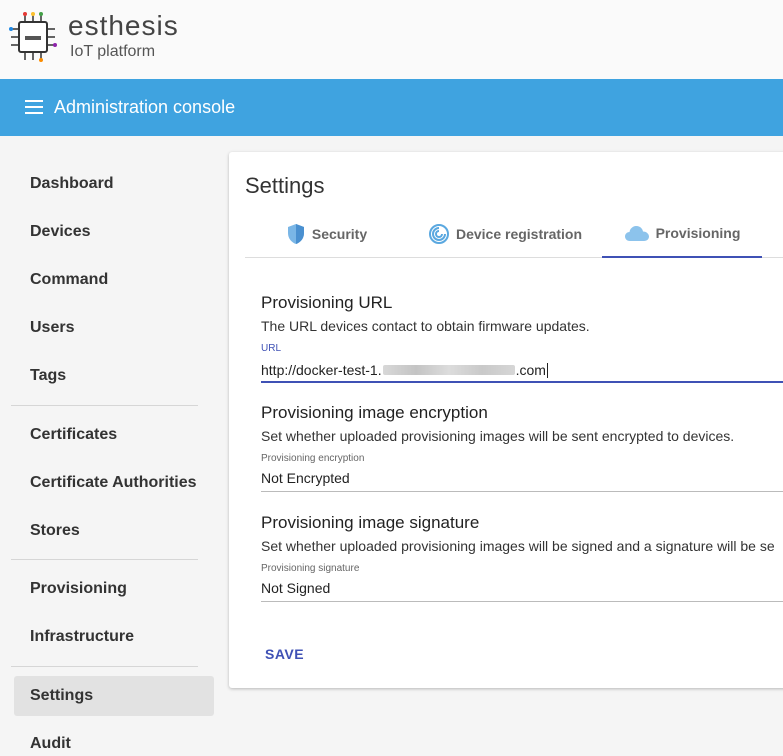  Describe the element at coordinates (285, 185) in the screenshot. I see `page-title: Settings` at that location.